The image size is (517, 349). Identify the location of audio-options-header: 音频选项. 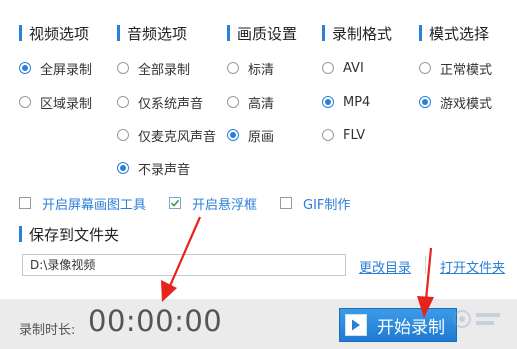
(152, 33).